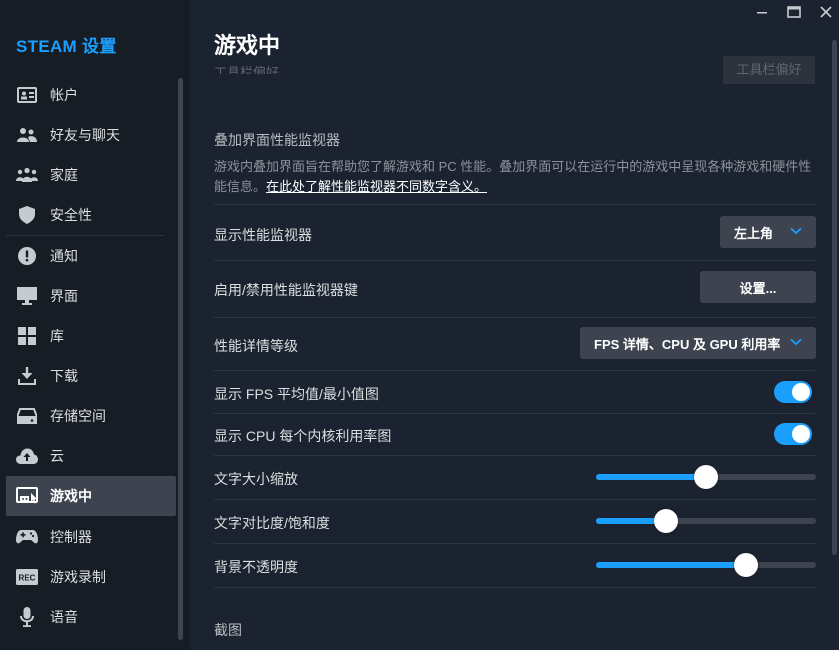 The width and height of the screenshot is (839, 650). What do you see at coordinates (515, 344) in the screenshot?
I see `row-detail-level: 性能详情等级 FPS 详情、CPU 及 GPU 利用率` at bounding box center [515, 344].